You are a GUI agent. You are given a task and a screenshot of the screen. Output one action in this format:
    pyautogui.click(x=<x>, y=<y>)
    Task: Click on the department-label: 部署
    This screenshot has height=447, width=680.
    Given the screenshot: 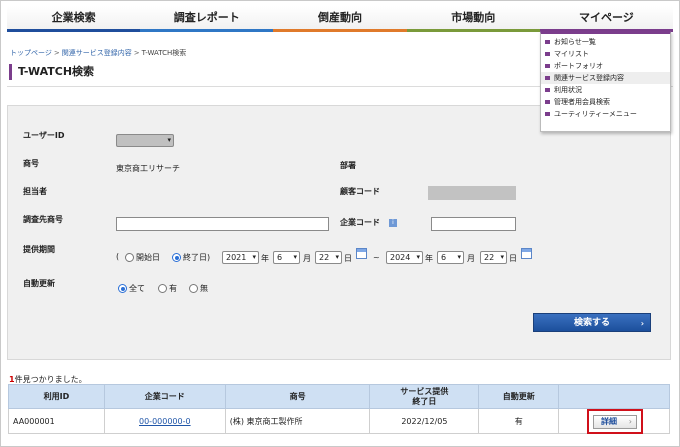 What is the action you would take?
    pyautogui.click(x=348, y=165)
    